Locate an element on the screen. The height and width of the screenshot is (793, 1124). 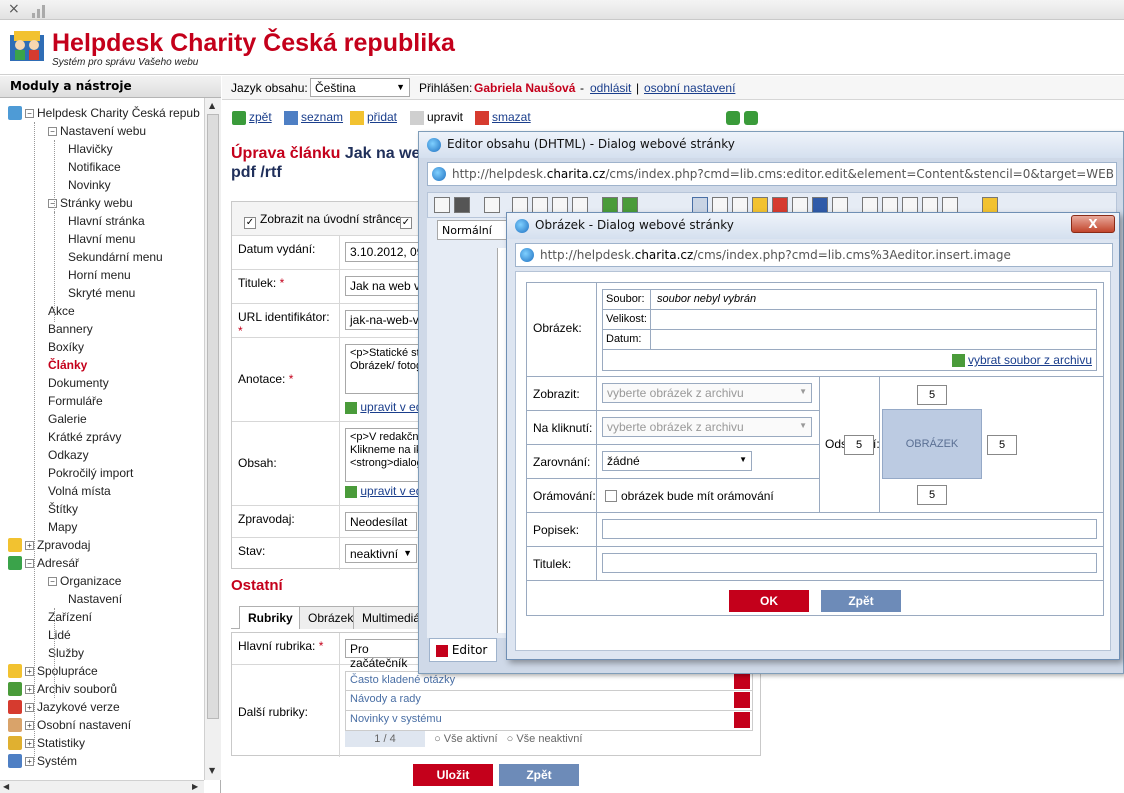
tree-item: Boxíky is located at coordinates (66, 347).